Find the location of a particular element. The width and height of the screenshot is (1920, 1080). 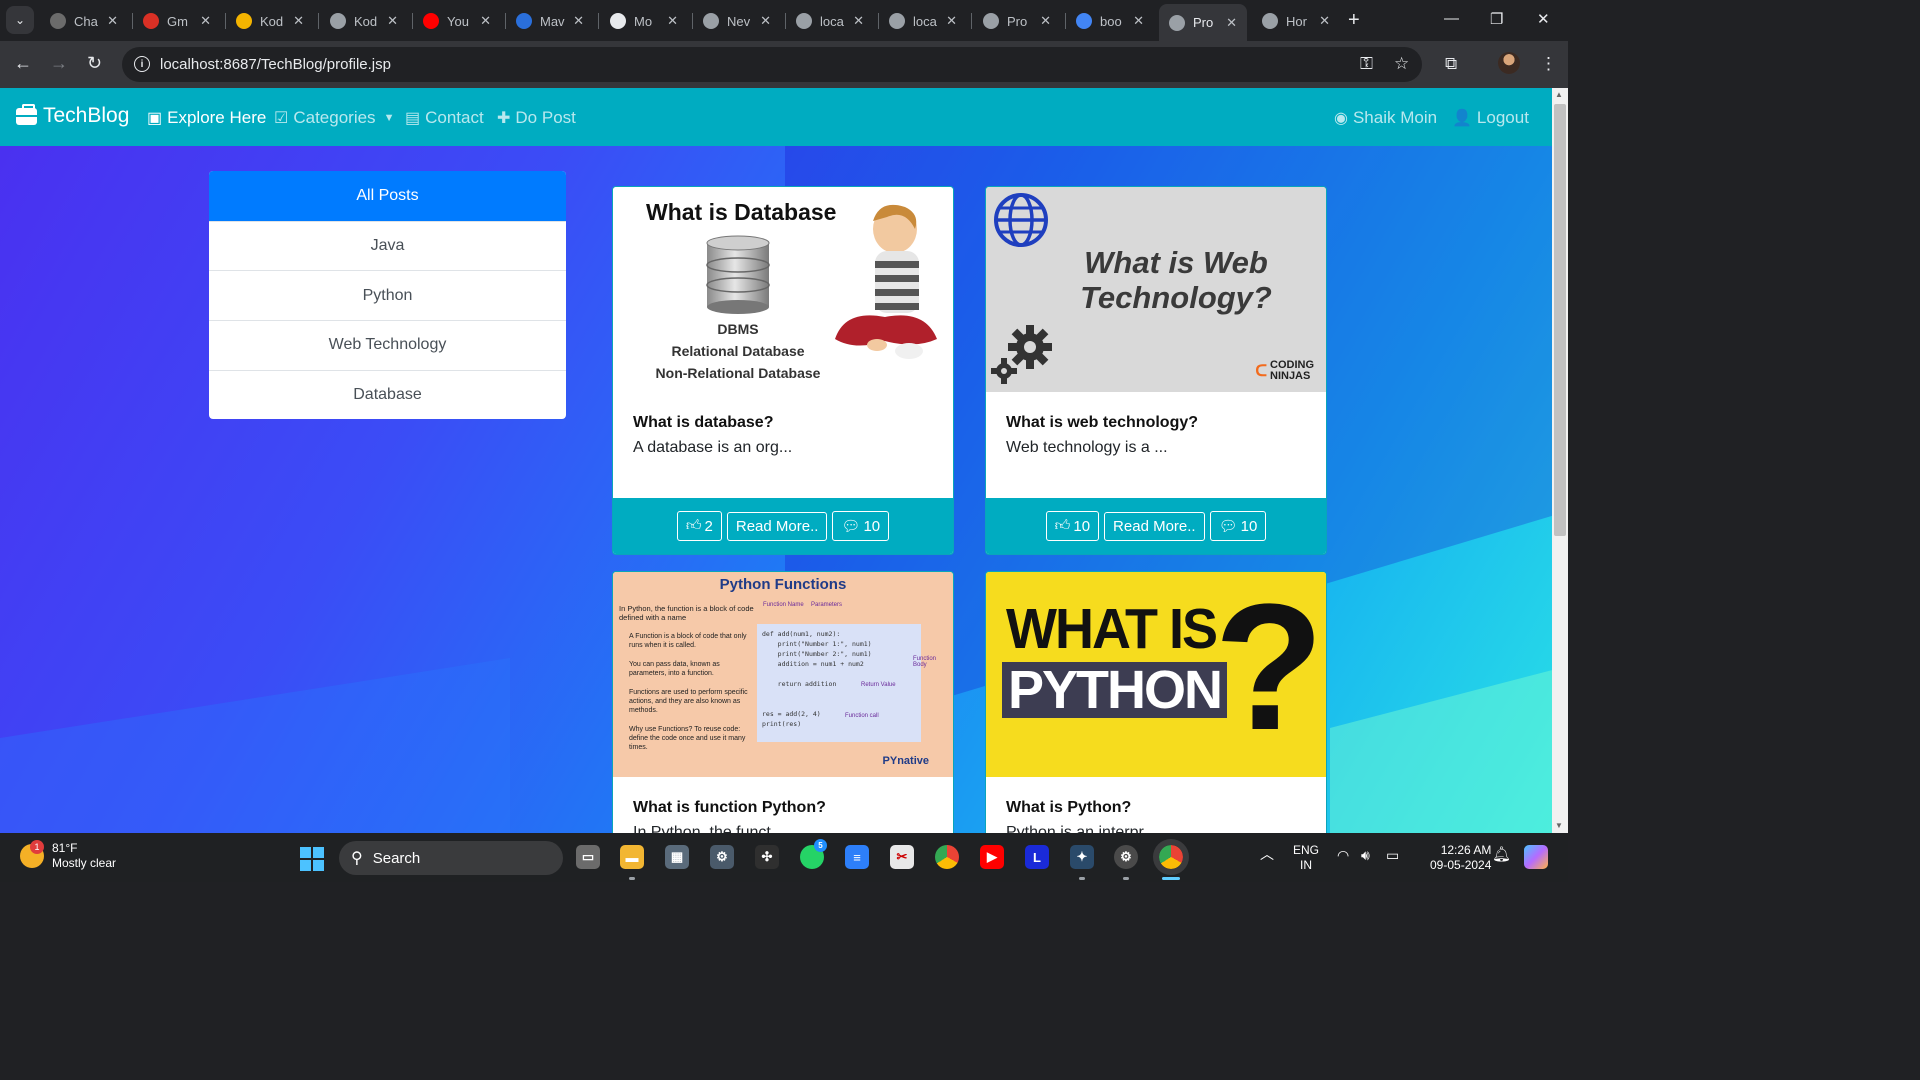

wifi-icon: ◠ is located at coordinates (1343, 855).